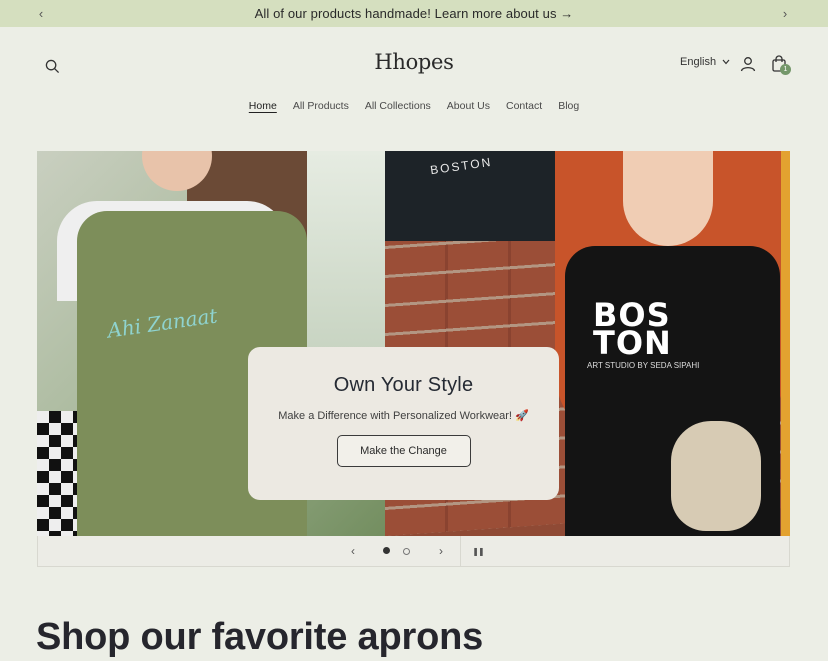 The image size is (828, 661). What do you see at coordinates (398, 106) in the screenshot?
I see `nav-item-all-collections: All Collections` at bounding box center [398, 106].